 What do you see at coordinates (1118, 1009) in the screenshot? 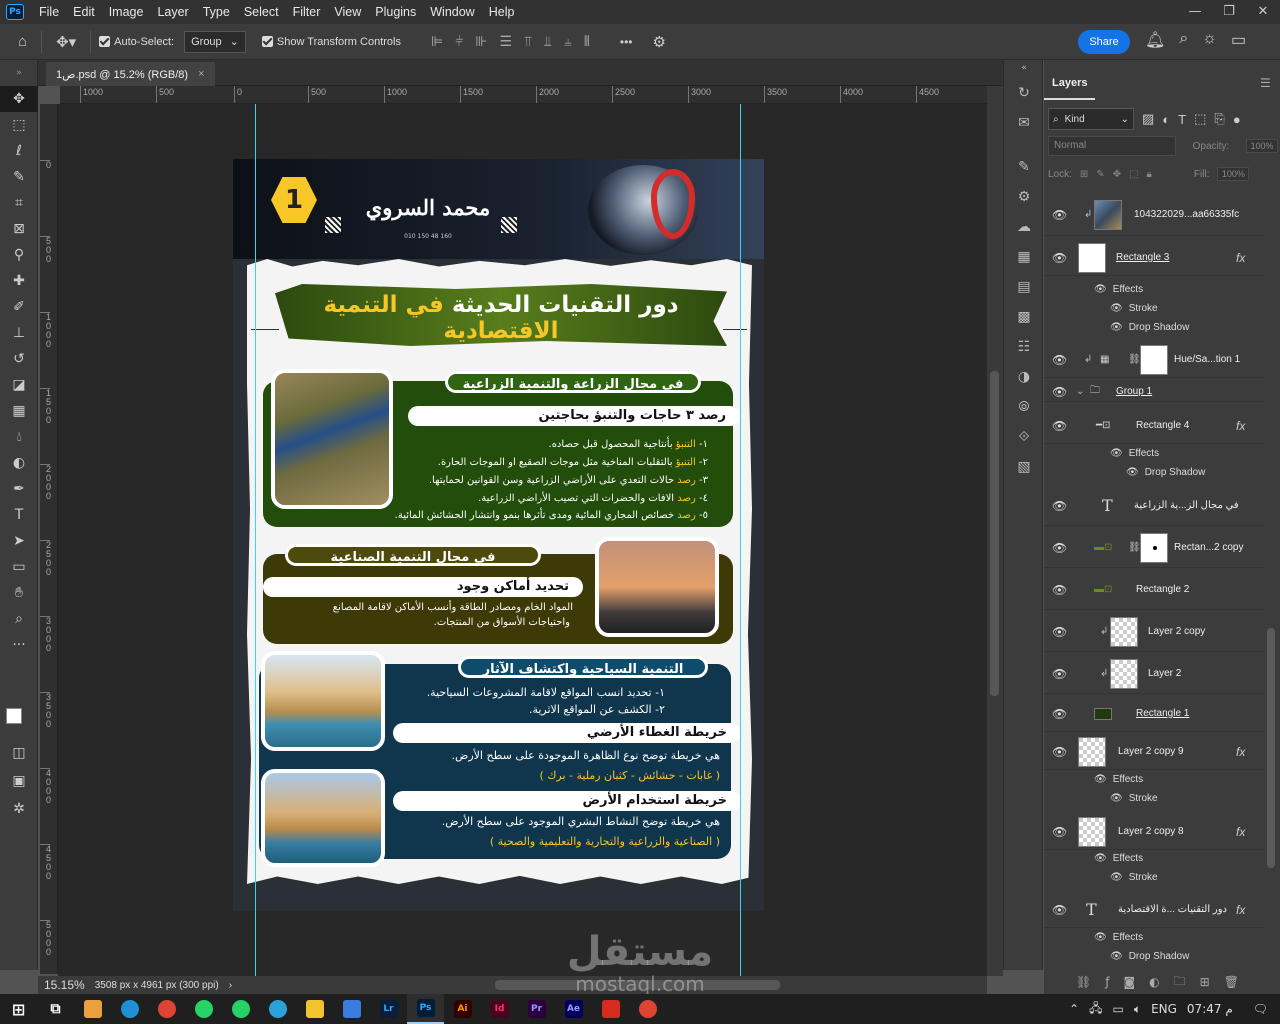
I see `battery-icon: ▭` at bounding box center [1118, 1009].